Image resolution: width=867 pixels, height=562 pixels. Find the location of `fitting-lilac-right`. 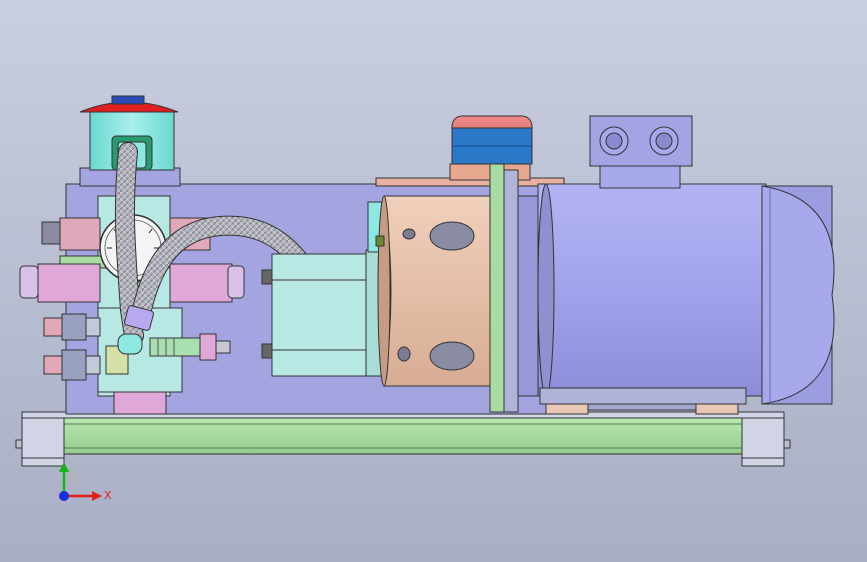

fitting-lilac-right is located at coordinates (201, 283).